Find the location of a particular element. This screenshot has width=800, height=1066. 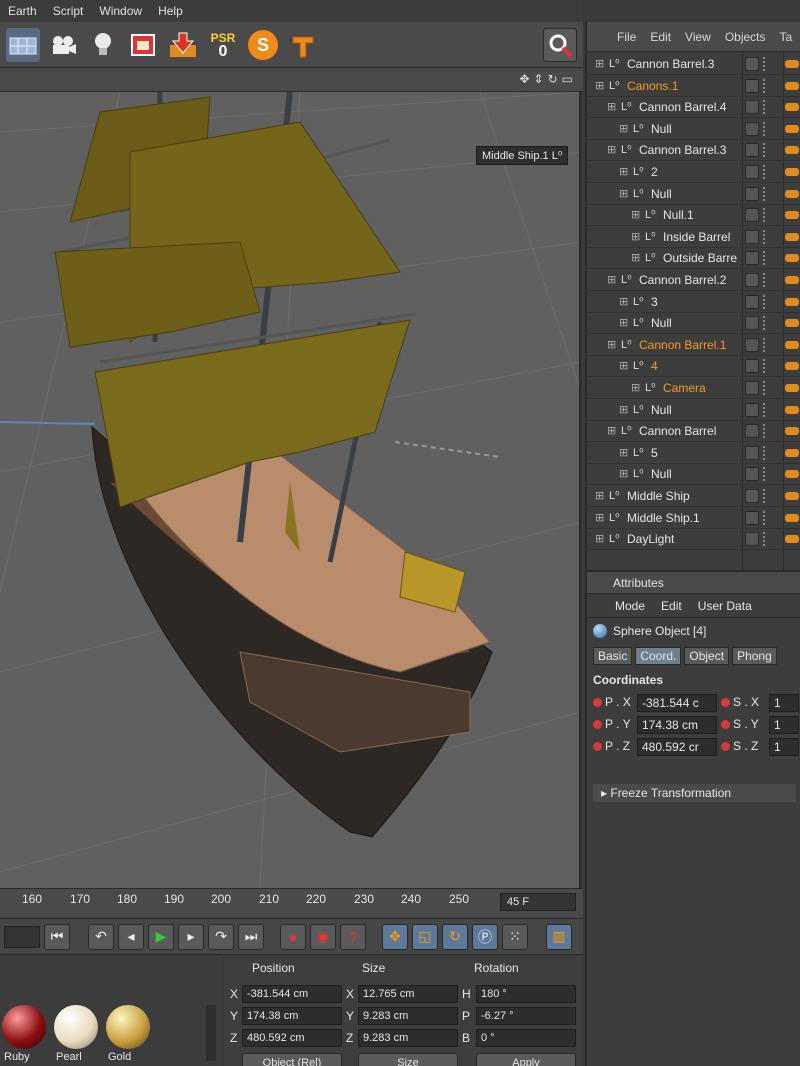

keyframe-selection-icon: ? is located at coordinates (353, 936).